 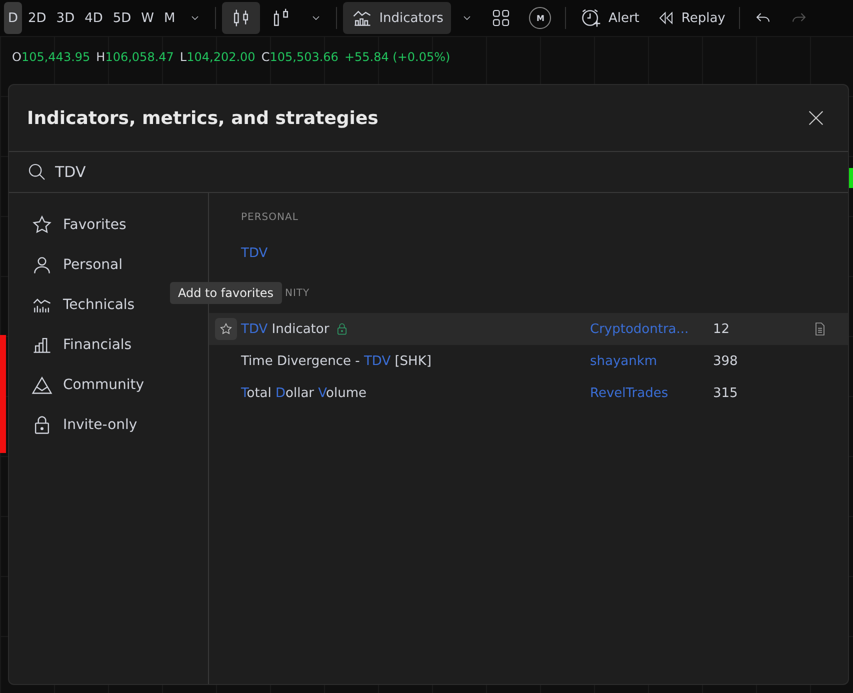 What do you see at coordinates (726, 393) in the screenshot?
I see `likes-count: 315` at bounding box center [726, 393].